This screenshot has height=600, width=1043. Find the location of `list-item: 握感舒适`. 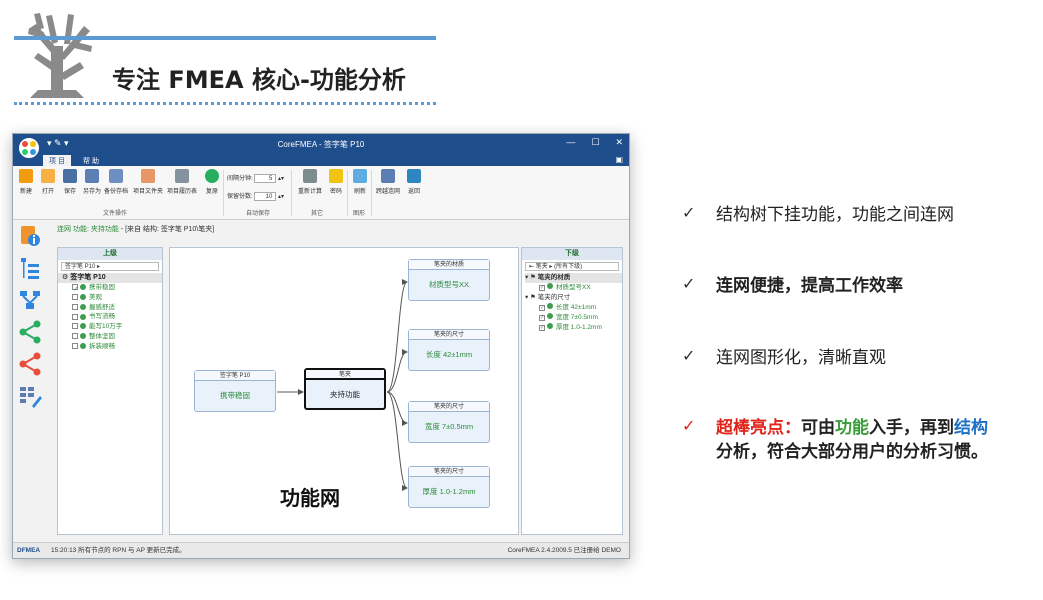

list-item: 握感舒适 is located at coordinates (117, 308).